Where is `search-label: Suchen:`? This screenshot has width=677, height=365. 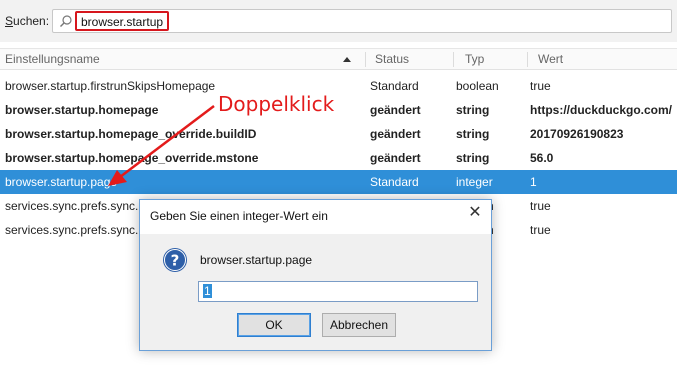
search-label: Suchen: is located at coordinates (27, 21).